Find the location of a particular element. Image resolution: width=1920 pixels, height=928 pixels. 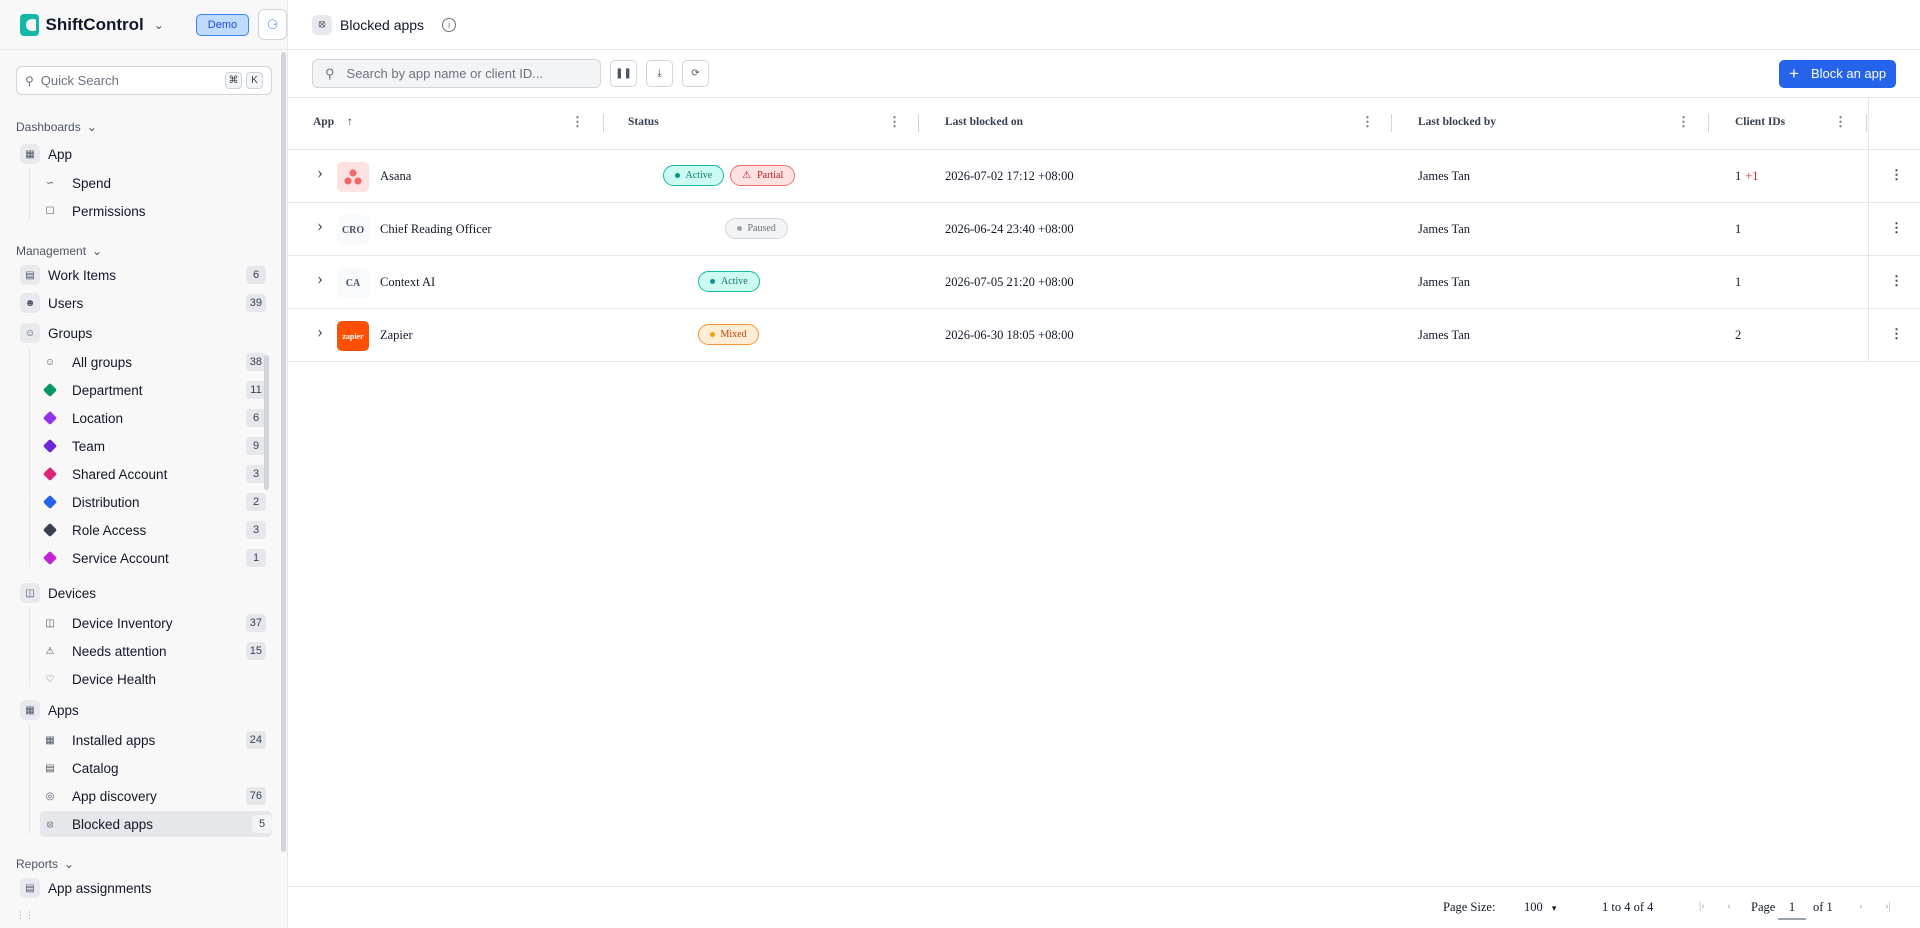

sidebar-item-permissions: ☐ Permissions is located at coordinates (154, 211).